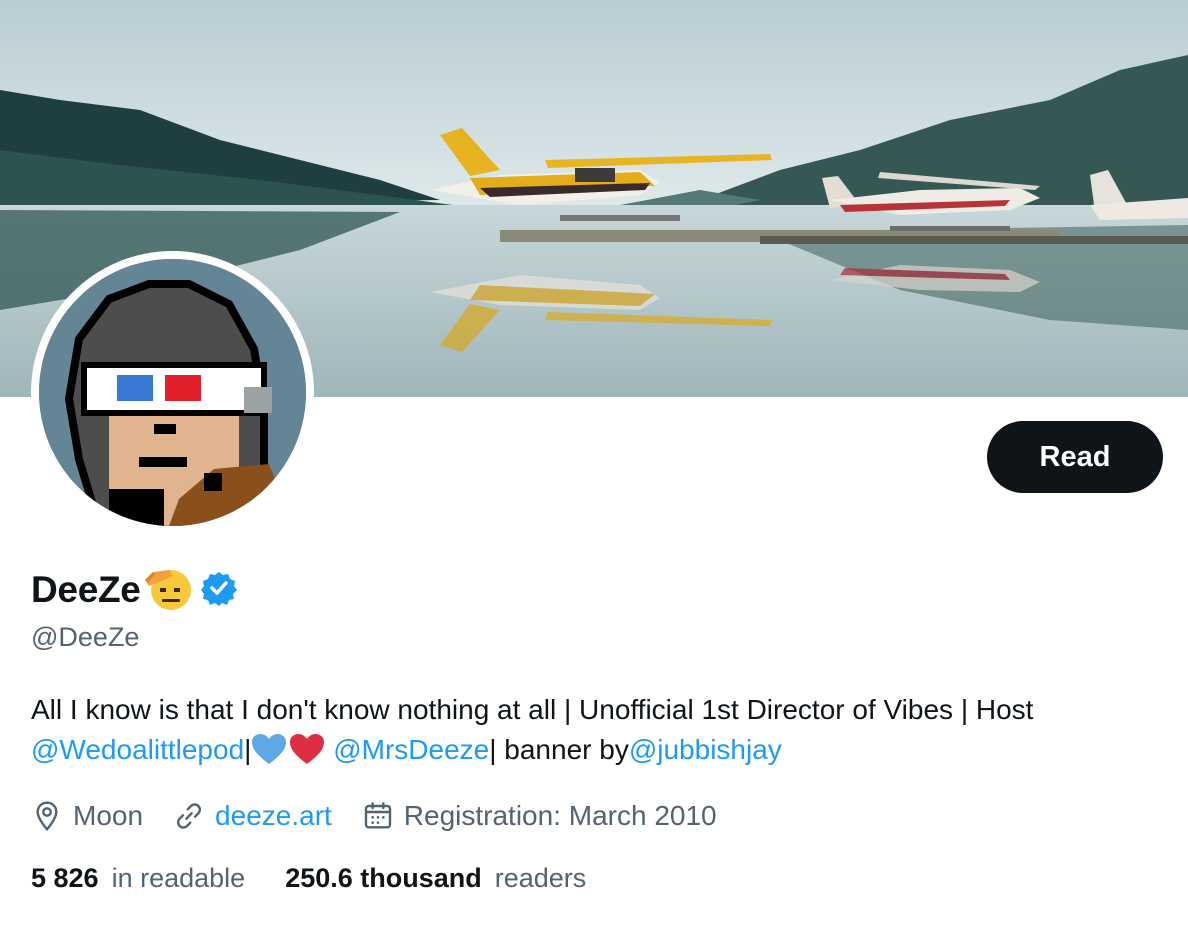 The height and width of the screenshot is (934, 1188). Describe the element at coordinates (169, 590) in the screenshot. I see `saluting-face-emoji` at that location.